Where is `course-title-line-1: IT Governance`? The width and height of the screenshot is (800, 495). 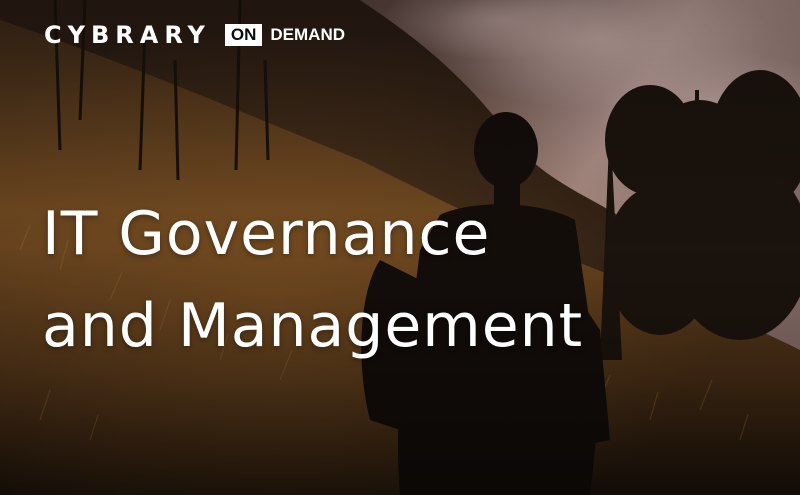 course-title-line-1: IT Governance is located at coordinates (266, 234).